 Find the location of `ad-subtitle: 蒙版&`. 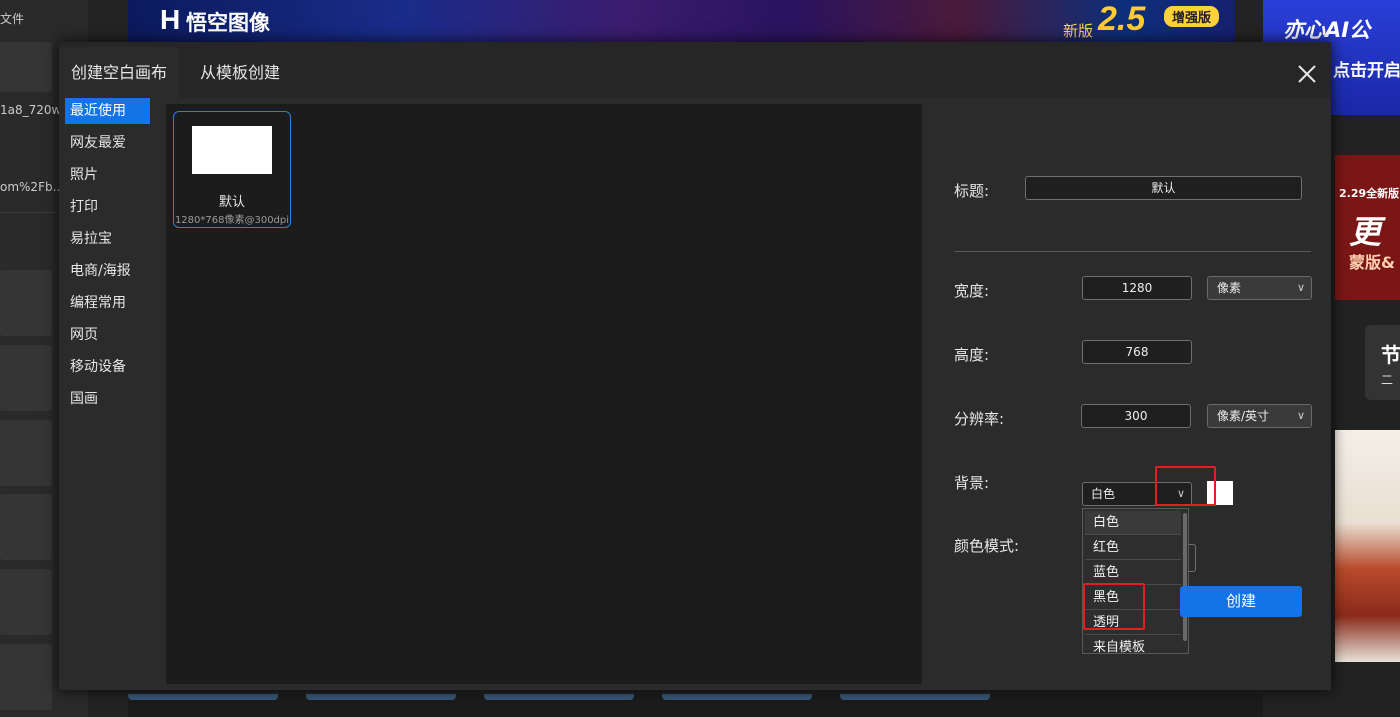

ad-subtitle: 蒙版& is located at coordinates (1372, 262).